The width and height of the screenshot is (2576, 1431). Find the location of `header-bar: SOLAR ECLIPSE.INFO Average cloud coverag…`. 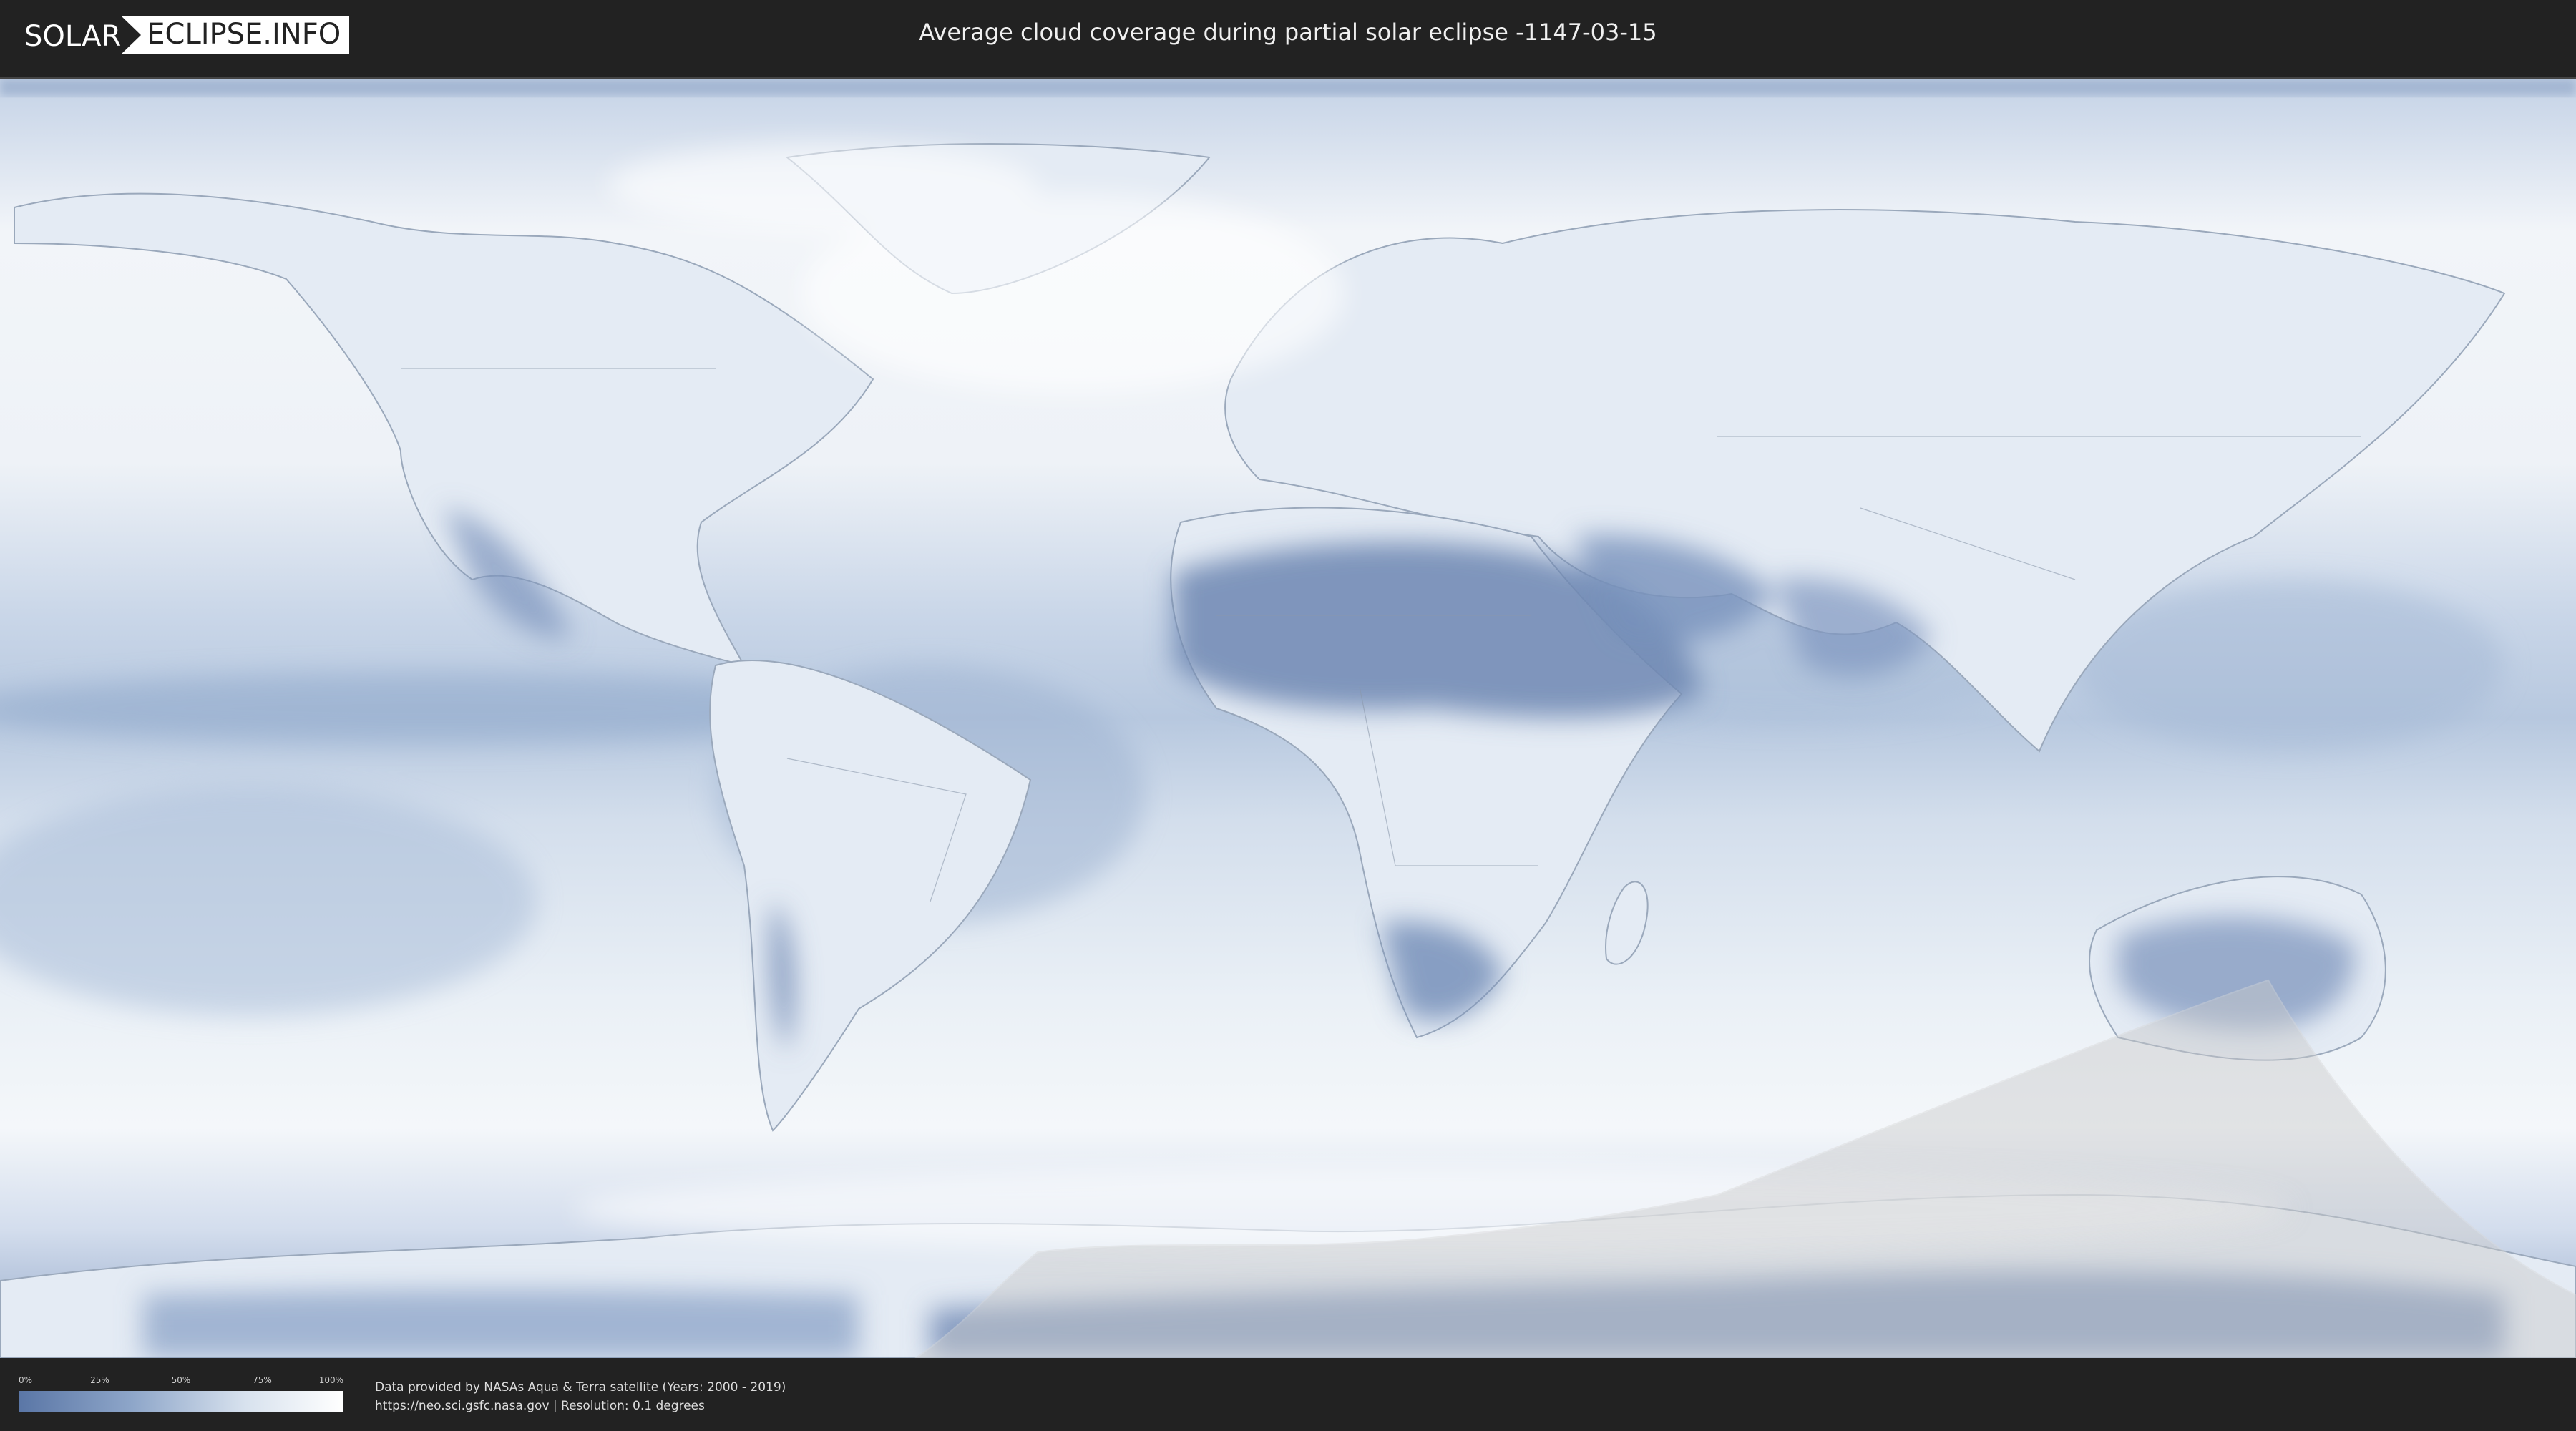

header-bar: SOLAR ECLIPSE.INFO Average cloud coverag… is located at coordinates (1288, 36).